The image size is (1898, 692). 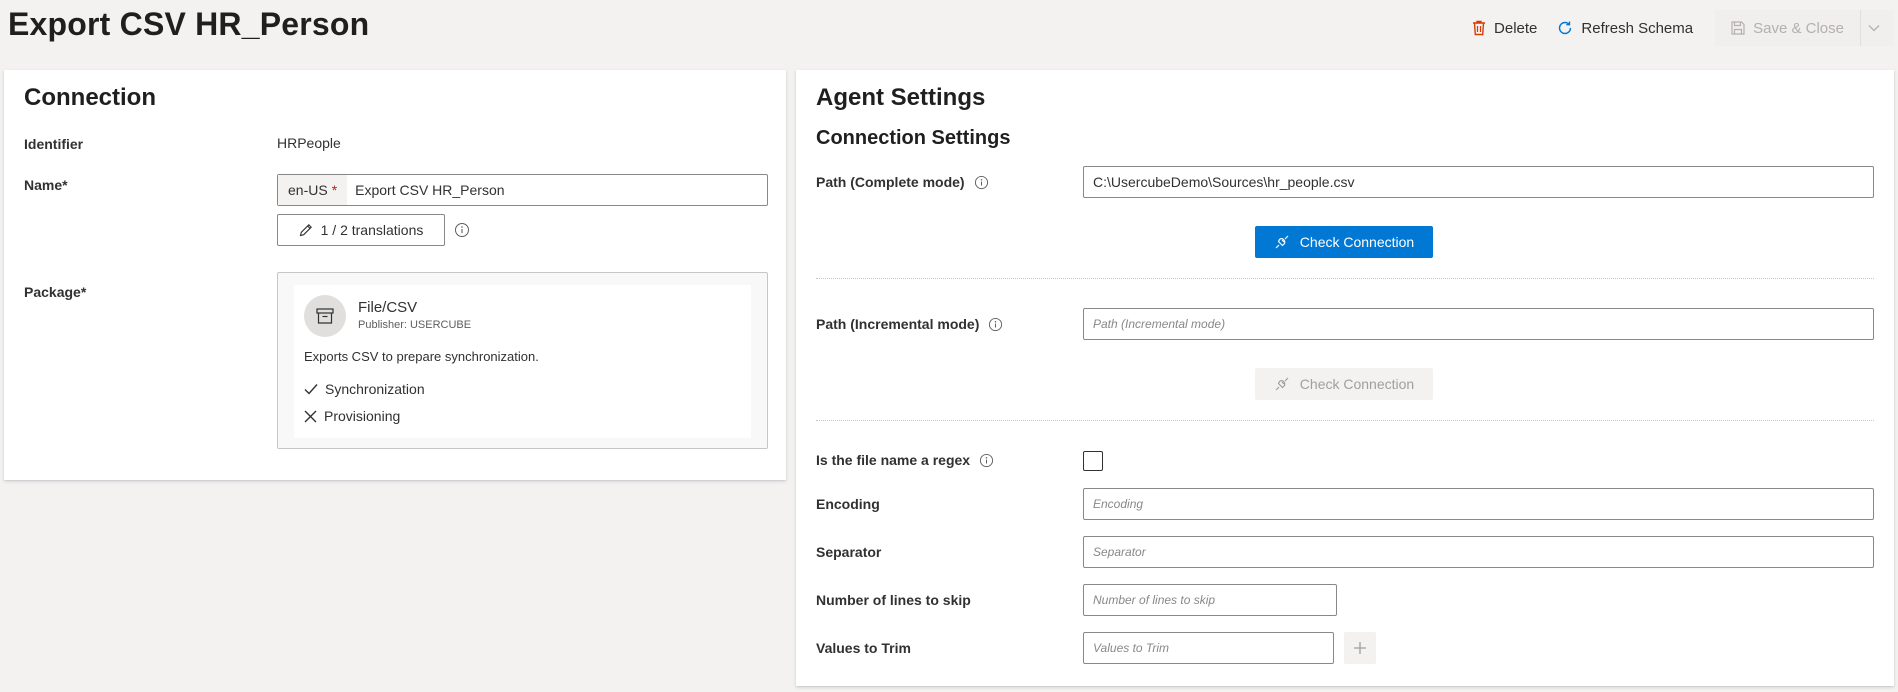 What do you see at coordinates (1224, 182) in the screenshot?
I see `path-complete-value: C:\UsercubeDemo\Sources\hr_people.csv` at bounding box center [1224, 182].